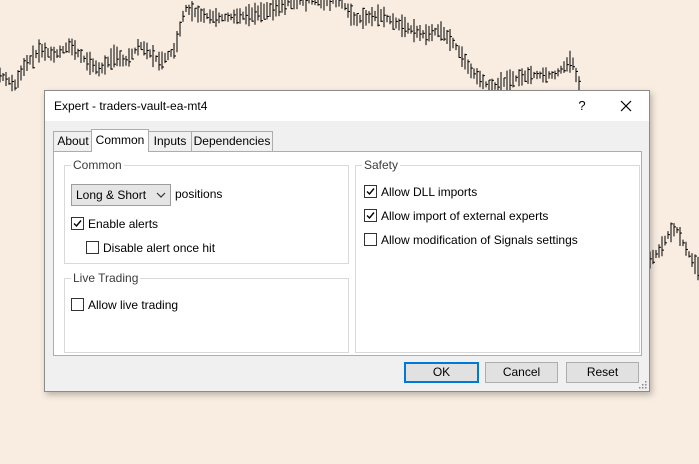 This screenshot has height=464, width=699. I want to click on allow-external-experts-label: Allow import of external experts, so click(465, 216).